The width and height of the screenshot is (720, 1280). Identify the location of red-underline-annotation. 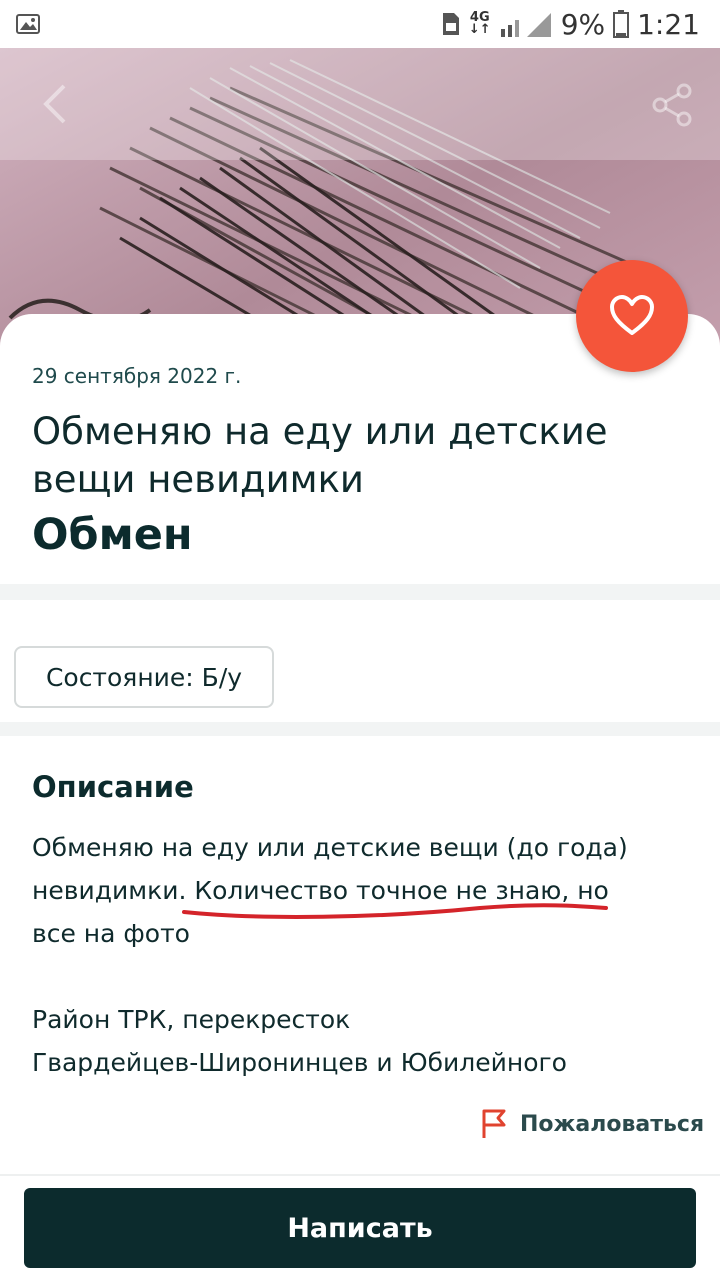
(395, 911).